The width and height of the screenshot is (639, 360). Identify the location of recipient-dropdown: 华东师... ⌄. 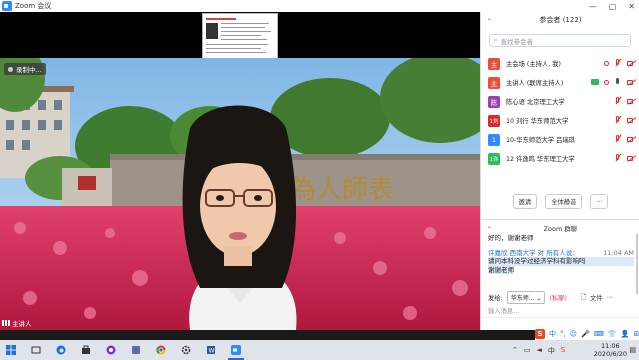
(526, 297).